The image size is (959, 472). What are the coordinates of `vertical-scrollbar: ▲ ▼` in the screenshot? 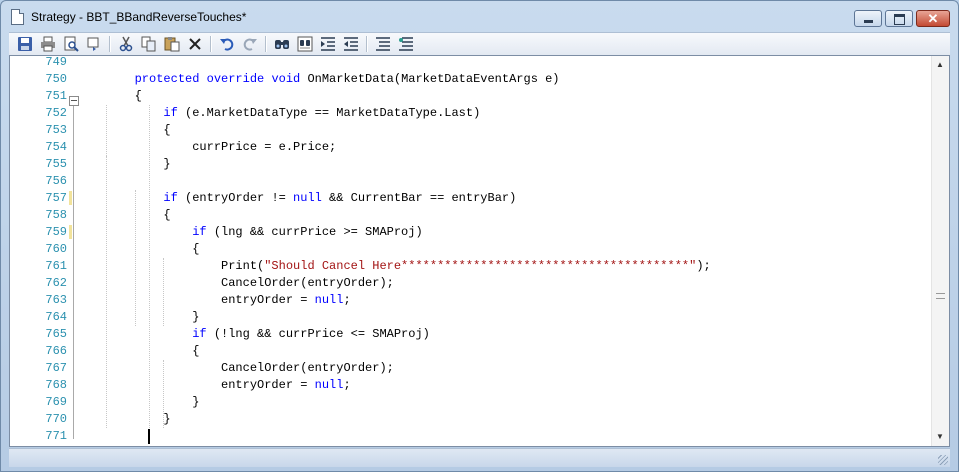 It's located at (940, 251).